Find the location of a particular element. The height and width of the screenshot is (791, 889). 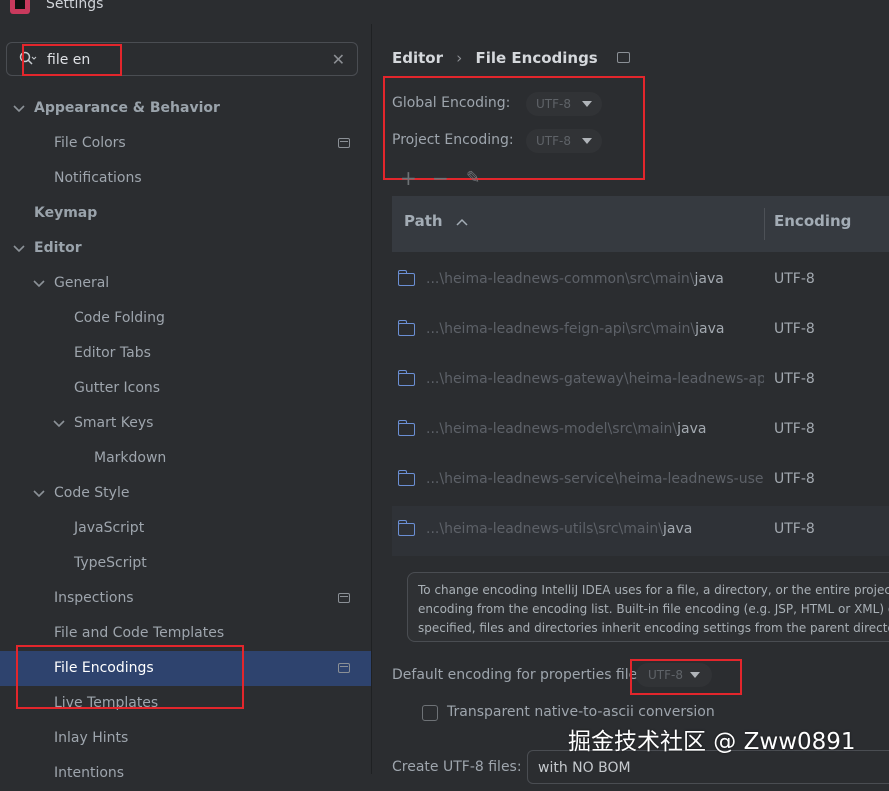

annotation-highlight-encodings is located at coordinates (514, 128).